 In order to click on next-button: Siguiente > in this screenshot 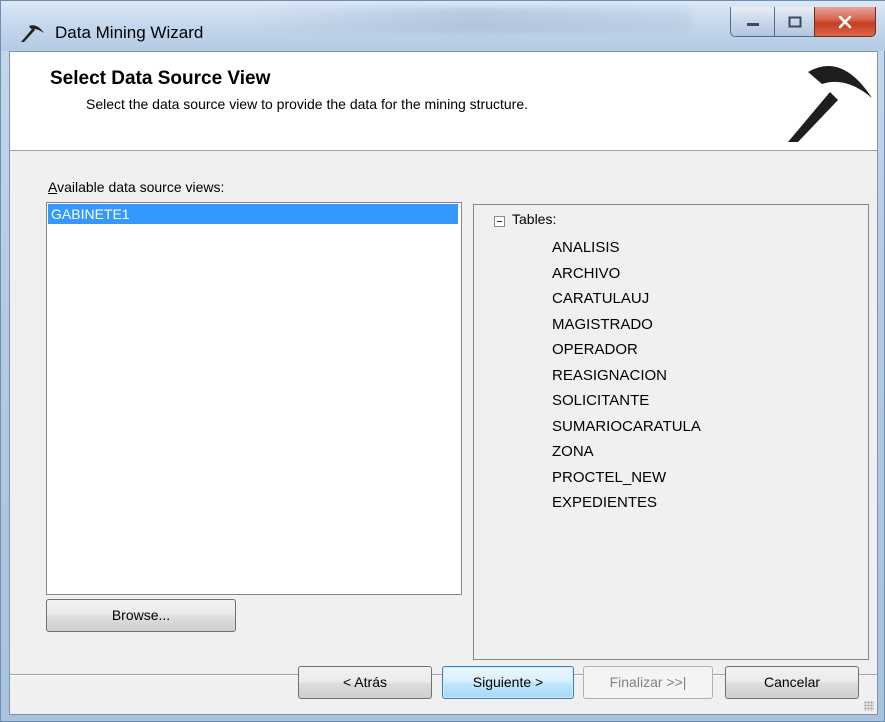, I will do `click(508, 682)`.